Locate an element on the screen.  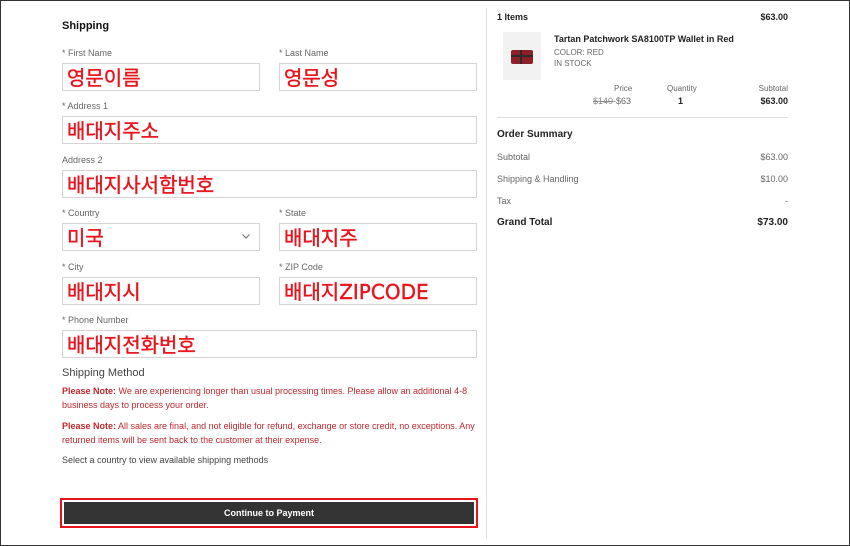
cart-divider is located at coordinates (642, 117).